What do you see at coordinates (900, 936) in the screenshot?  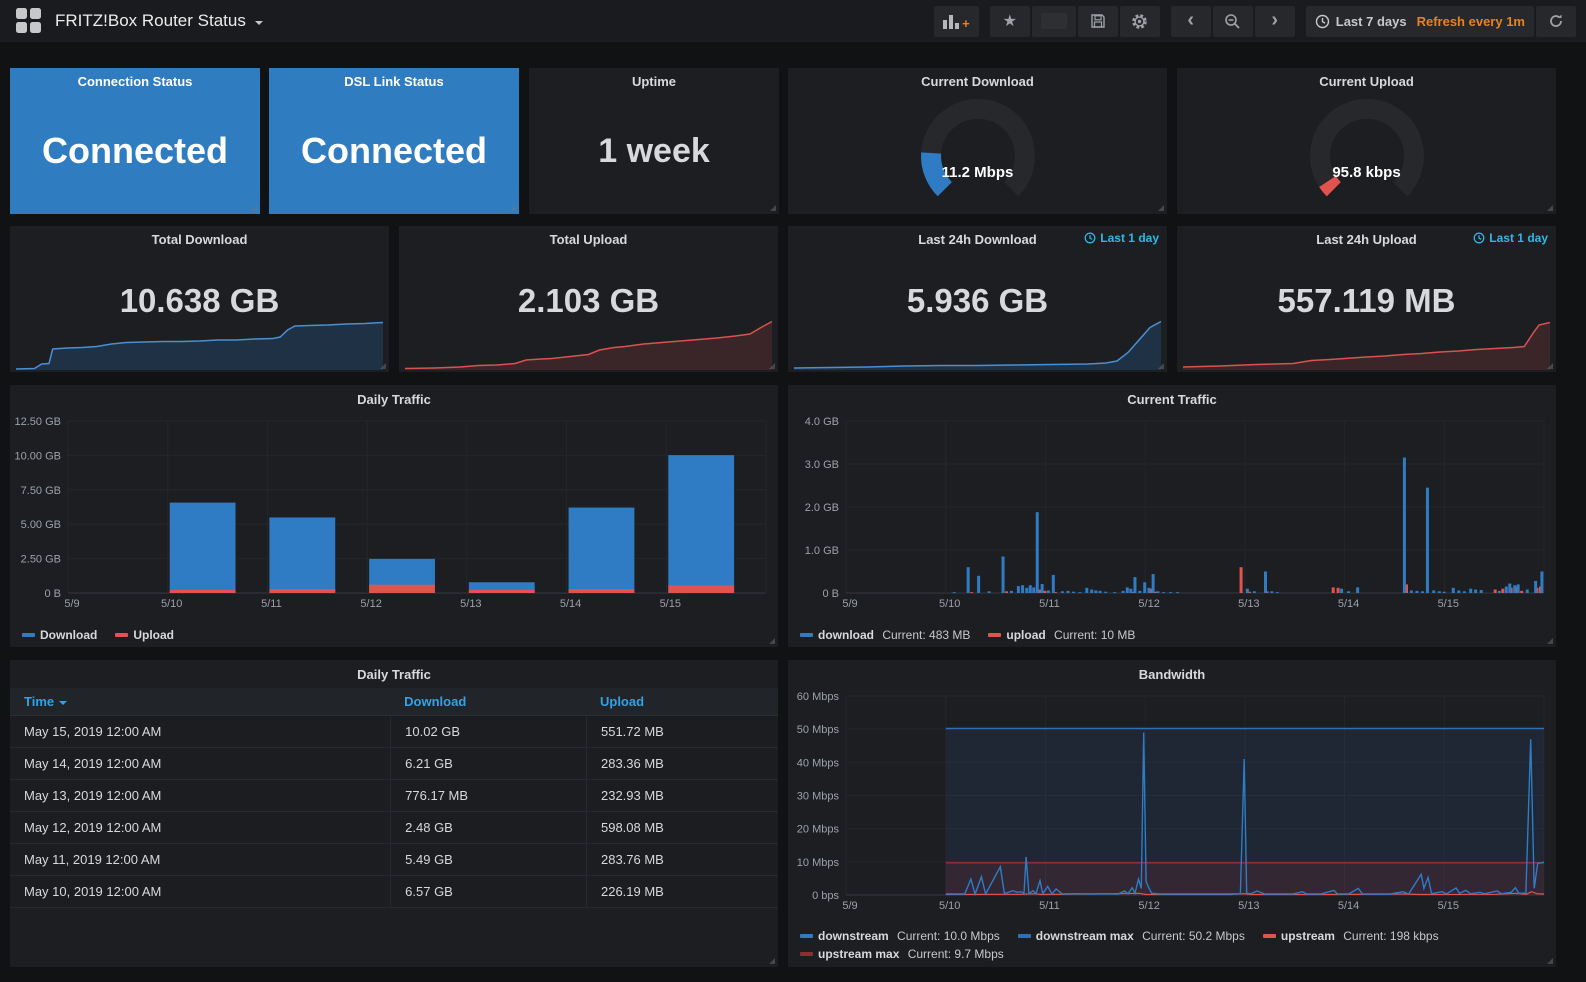 I see `legend-item: downstream Current: 10.0 Mbps` at bounding box center [900, 936].